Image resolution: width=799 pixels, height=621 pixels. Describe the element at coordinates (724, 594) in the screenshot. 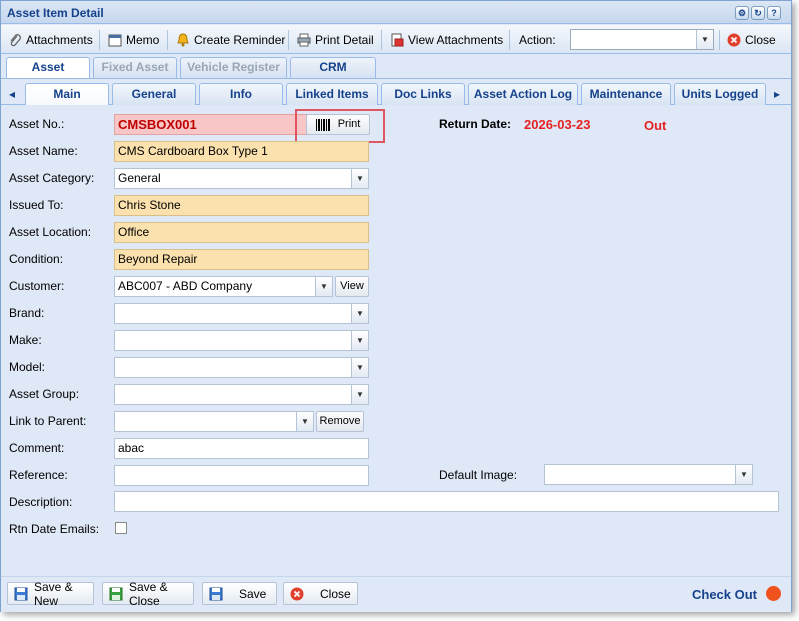

I see `check-out-label: Check Out` at that location.